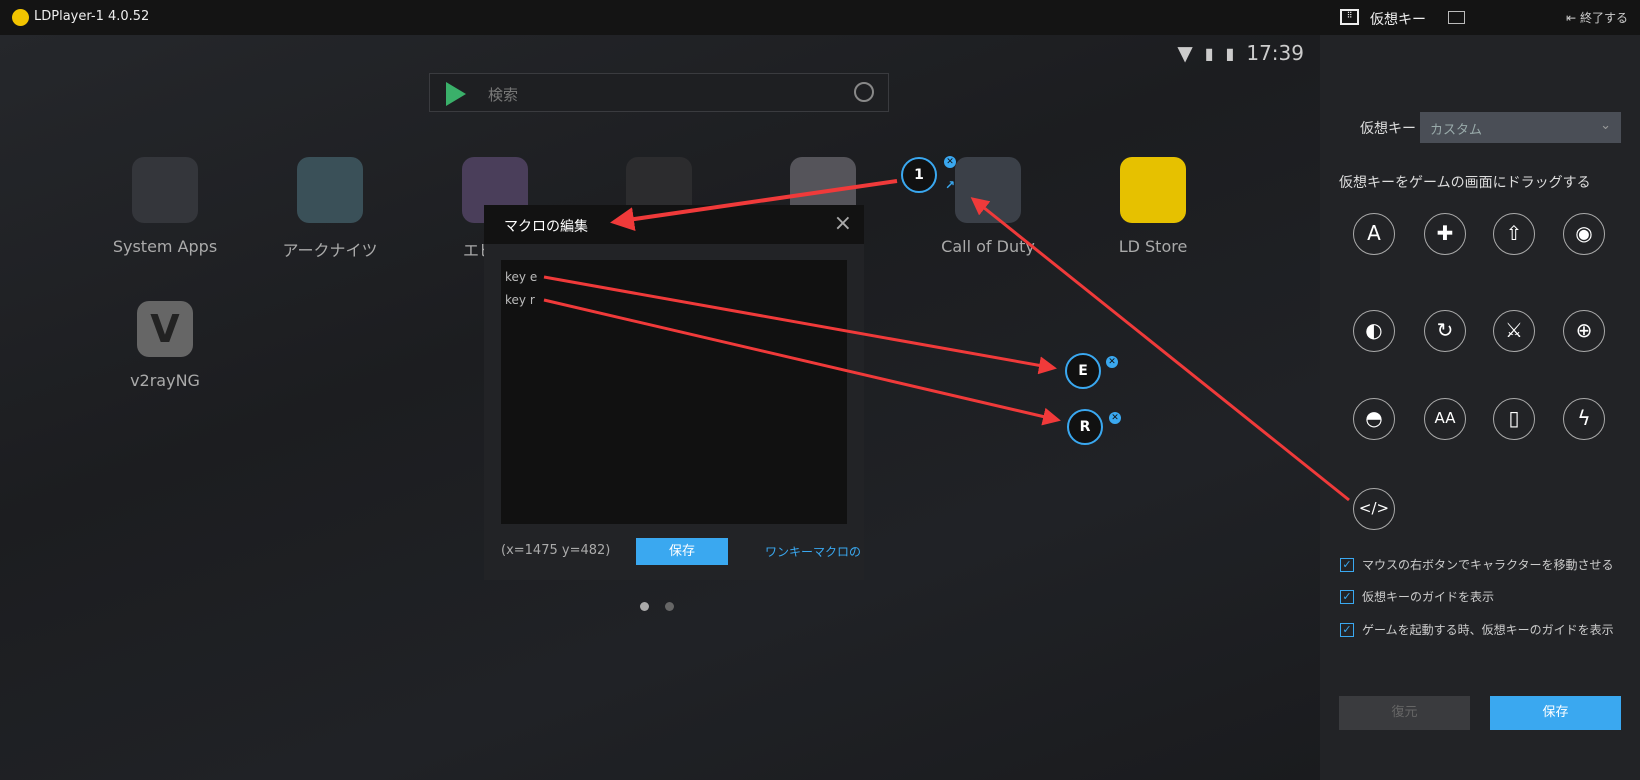 This screenshot has height=780, width=1640. I want to click on app-call-of-duty: Call of Duty, so click(988, 206).